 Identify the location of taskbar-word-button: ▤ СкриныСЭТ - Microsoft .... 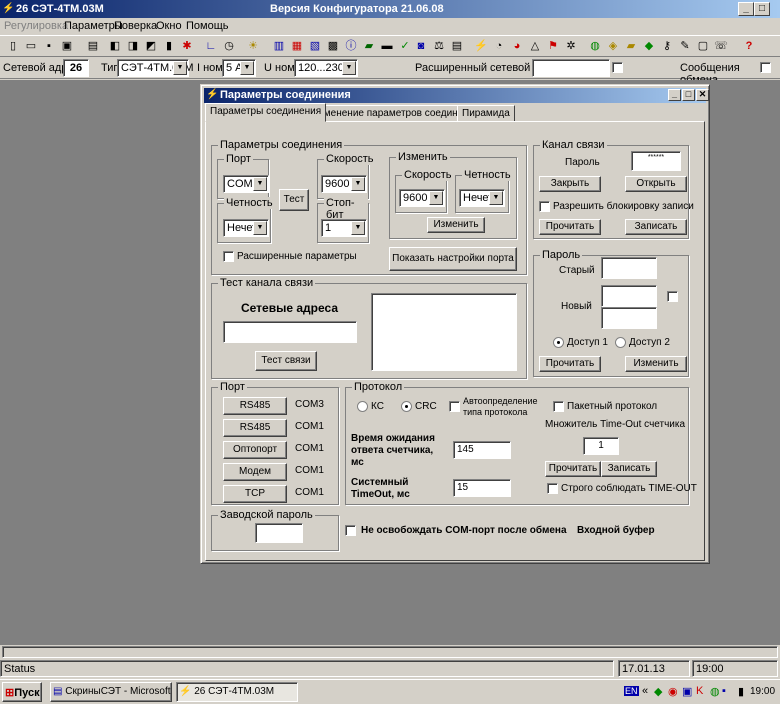
(111, 692).